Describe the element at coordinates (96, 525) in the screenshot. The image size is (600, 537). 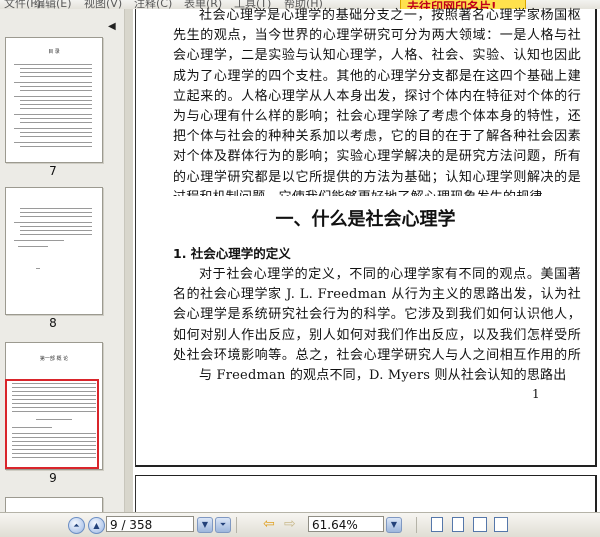
I see `previous-page-icon: ▲` at that location.